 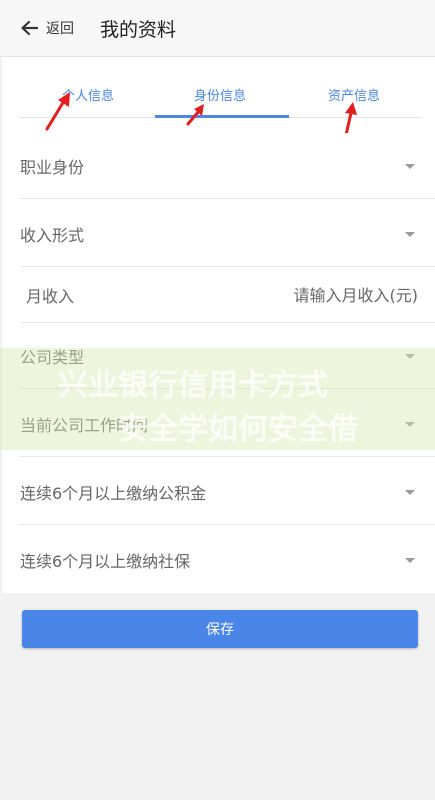 I want to click on occupation-select: 职业身份, so click(x=227, y=166).